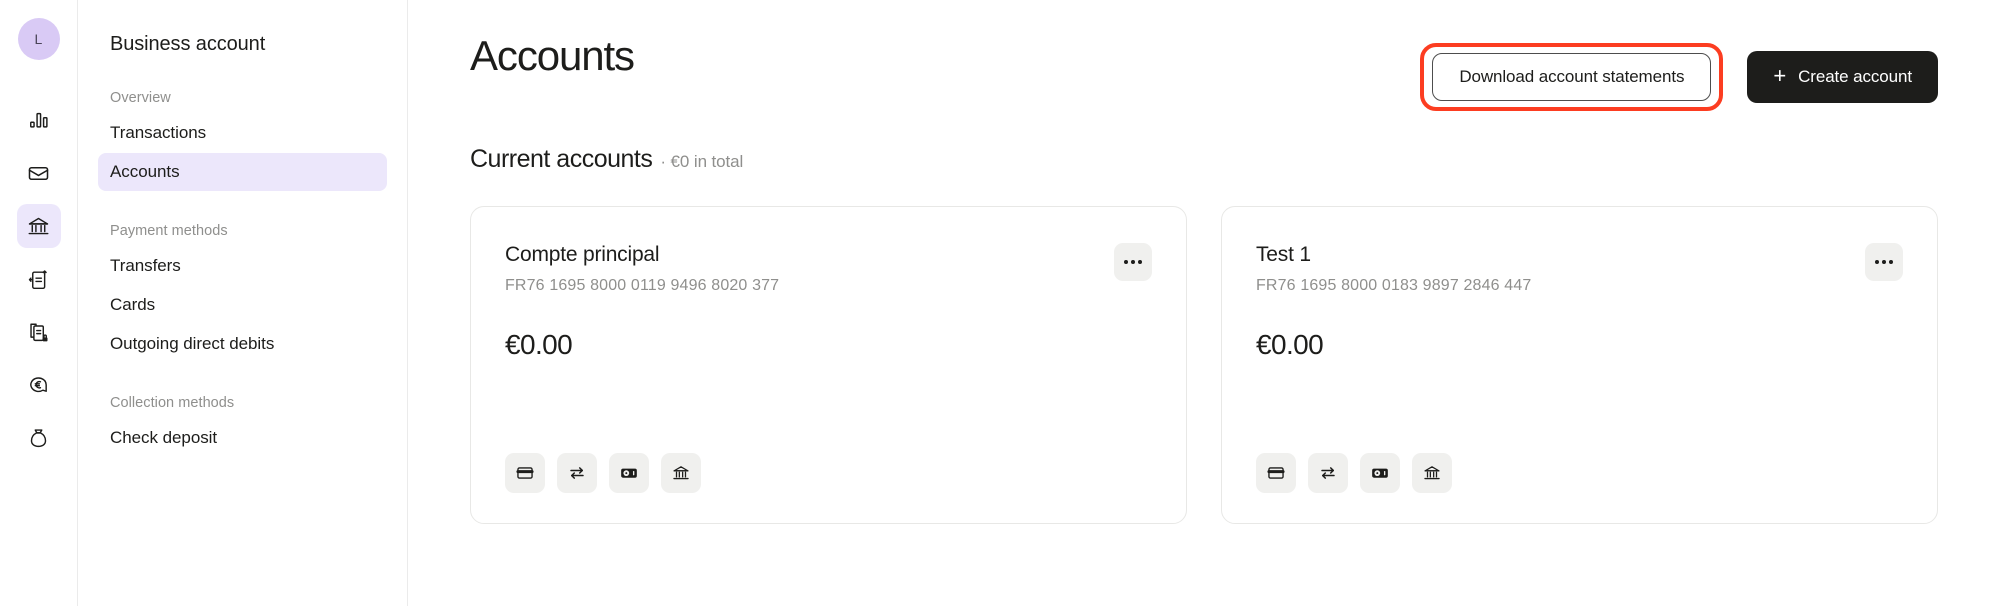  I want to click on icon-rail: L, so click(39, 303).